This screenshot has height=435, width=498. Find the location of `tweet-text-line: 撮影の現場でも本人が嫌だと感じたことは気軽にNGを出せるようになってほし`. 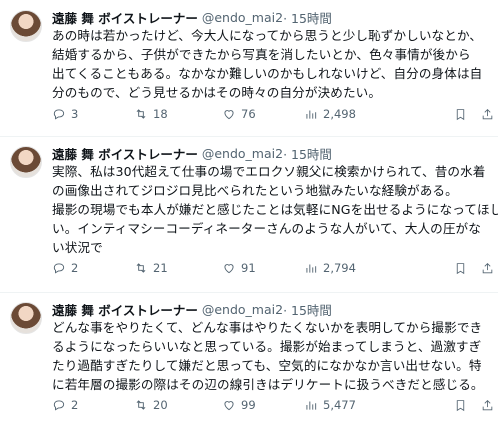

tweet-text-line: 撮影の現場でも本人が嫌だと感じたことは気軽にNGを出せるようになってほし is located at coordinates (275, 209).